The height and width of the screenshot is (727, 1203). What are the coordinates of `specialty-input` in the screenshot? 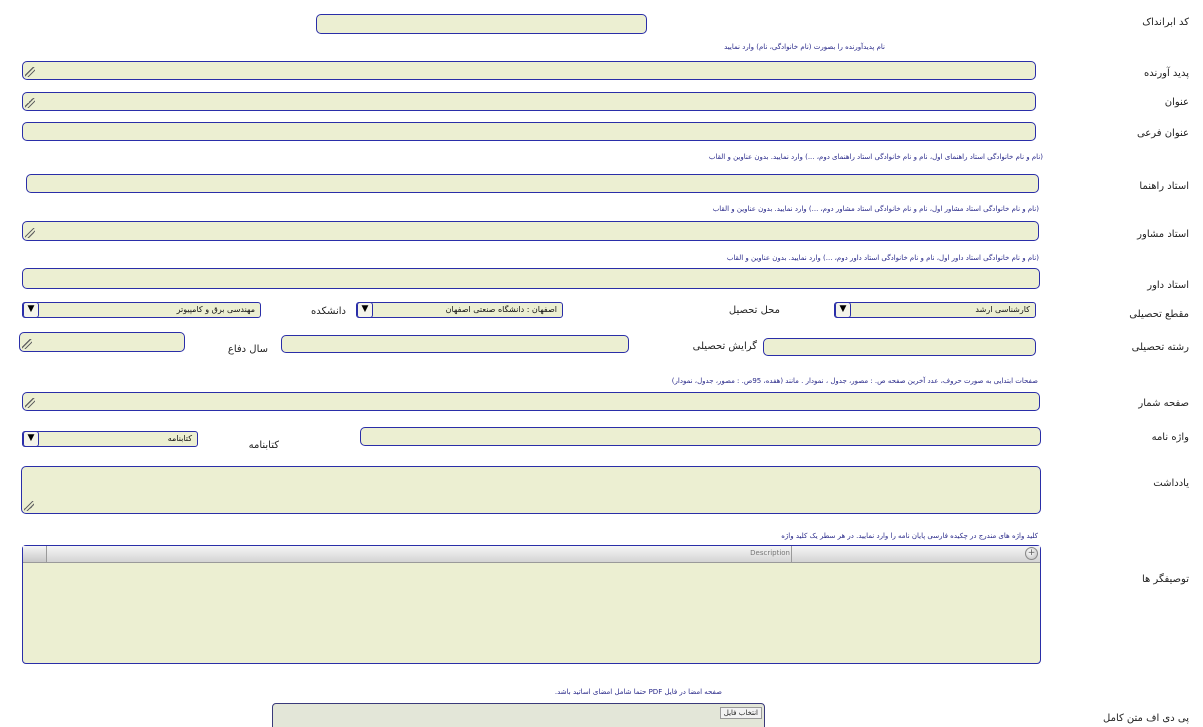 It's located at (455, 344).